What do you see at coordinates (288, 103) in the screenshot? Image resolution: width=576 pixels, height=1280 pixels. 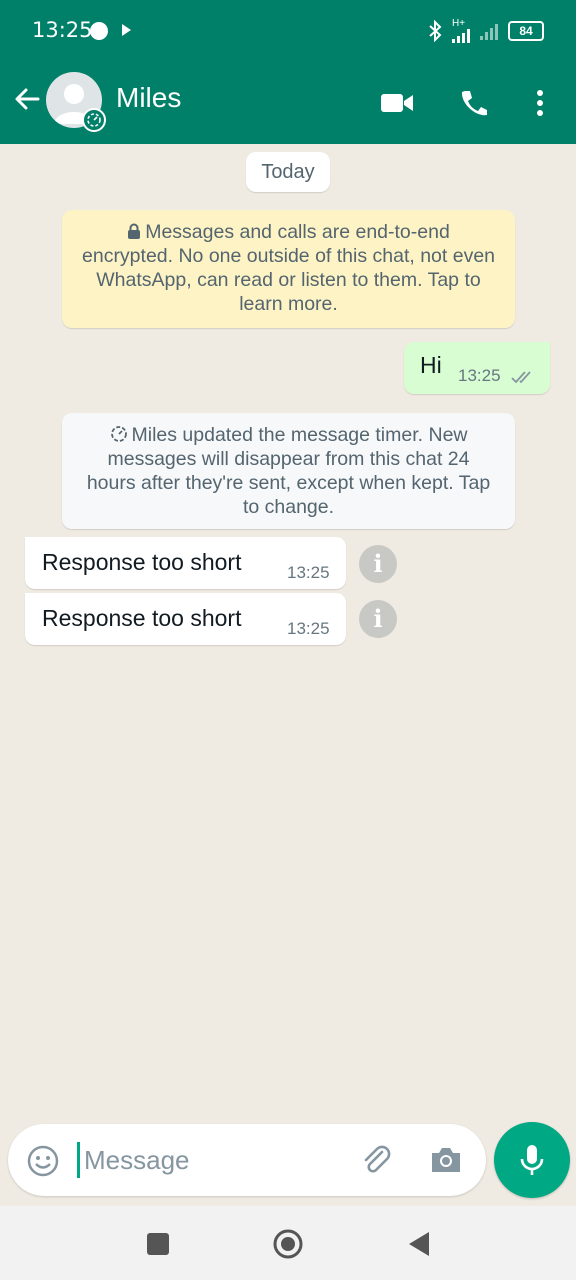 I see `chat-header: Miles` at bounding box center [288, 103].